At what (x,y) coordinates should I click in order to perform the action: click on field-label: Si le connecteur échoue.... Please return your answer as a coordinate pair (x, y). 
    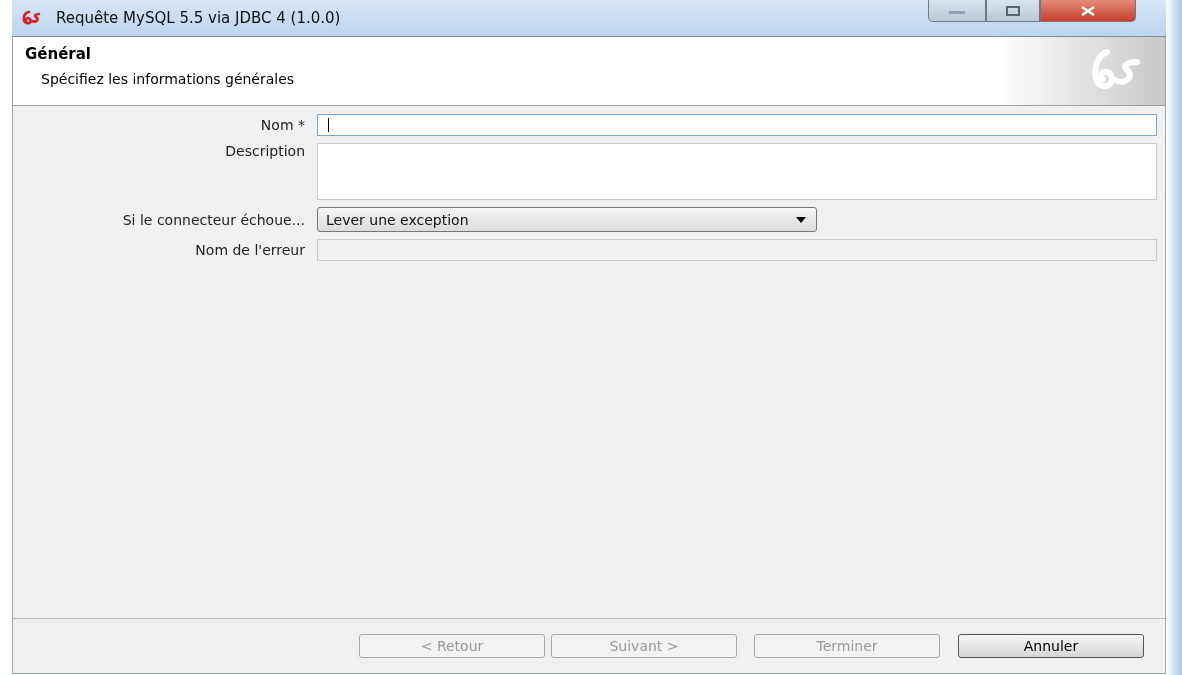
    Looking at the image, I should click on (213, 219).